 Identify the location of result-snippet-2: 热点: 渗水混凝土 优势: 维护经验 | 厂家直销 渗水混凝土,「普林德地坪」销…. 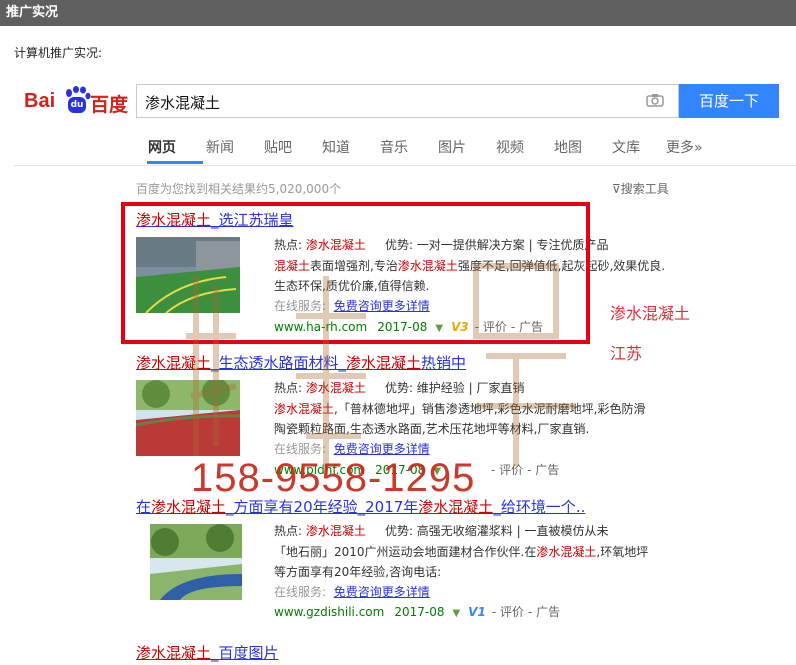
(459, 409).